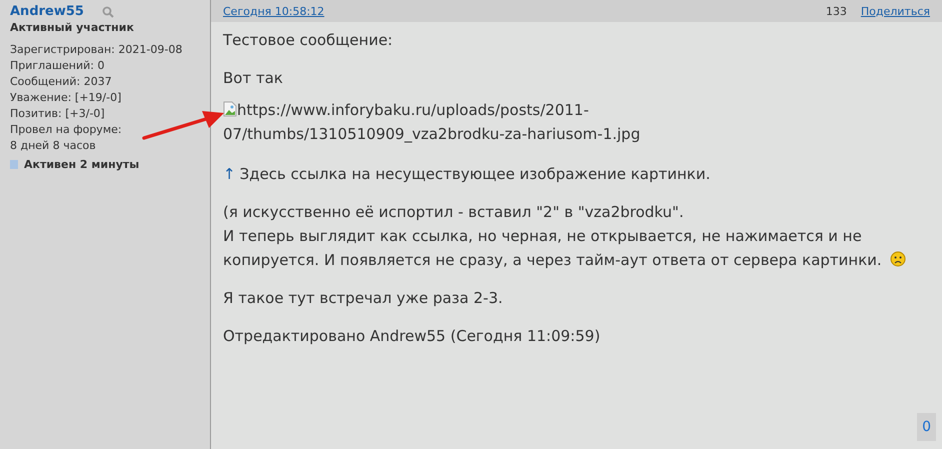 This screenshot has width=942, height=449. Describe the element at coordinates (66, 98) in the screenshot. I see `author-stat: Уважение: [+19/-0]` at that location.